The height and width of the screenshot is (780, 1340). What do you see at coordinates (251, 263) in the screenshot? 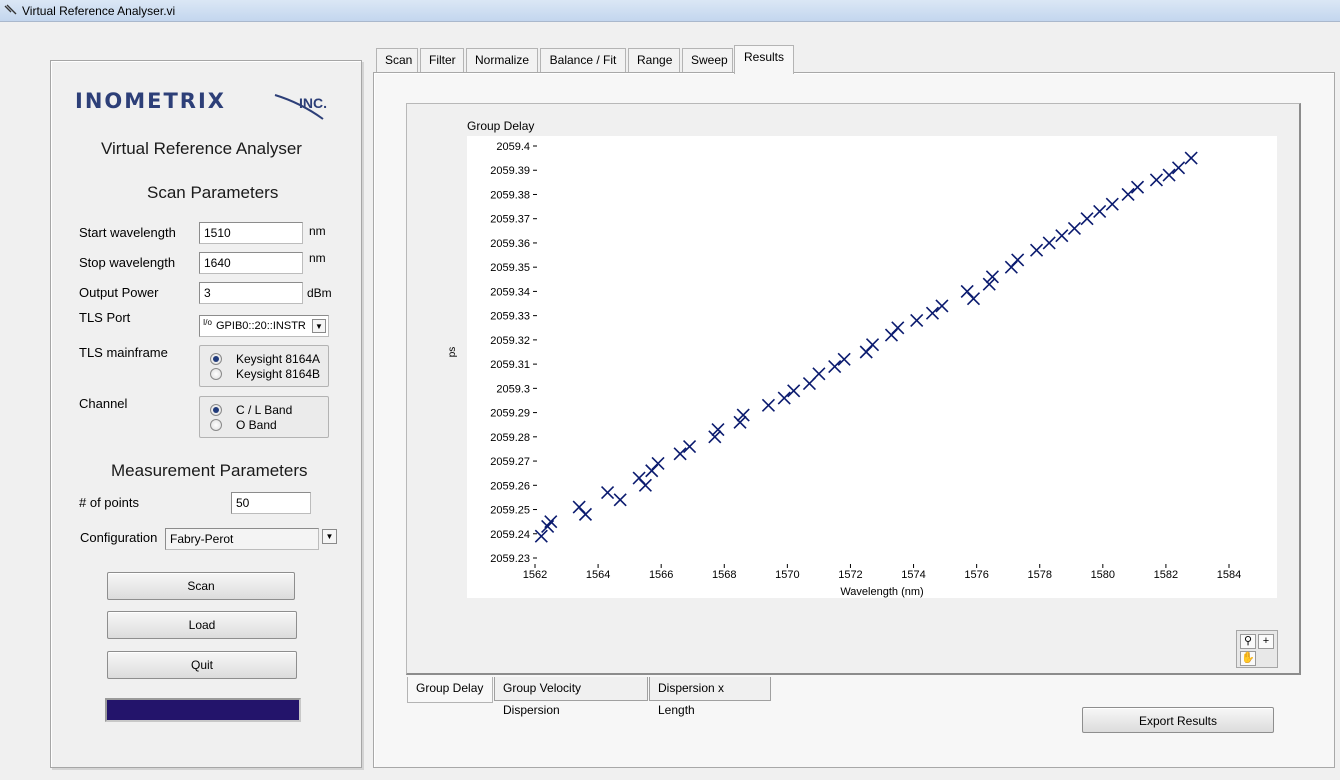
I see `stop-wavelength-input: 1640` at bounding box center [251, 263].